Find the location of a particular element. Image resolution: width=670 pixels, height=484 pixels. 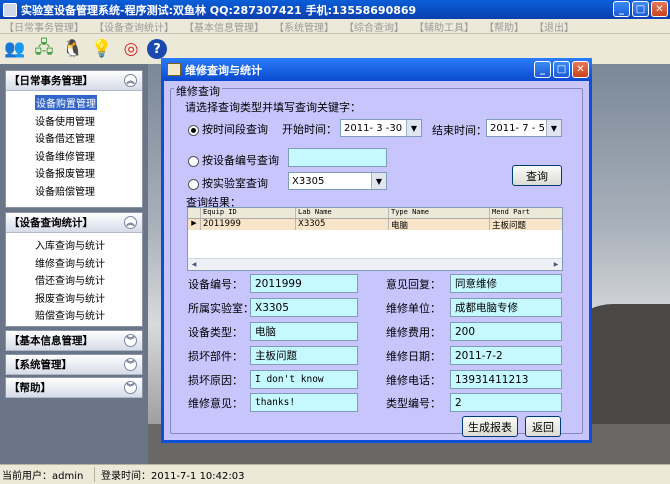

target-icon: ◎ is located at coordinates (131, 49).